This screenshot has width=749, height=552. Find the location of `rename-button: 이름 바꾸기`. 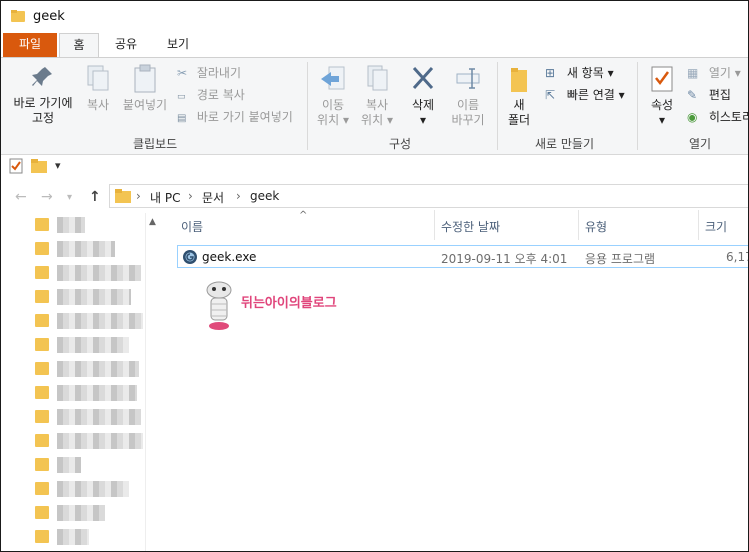

rename-button: 이름 바꾸기 is located at coordinates (468, 96).